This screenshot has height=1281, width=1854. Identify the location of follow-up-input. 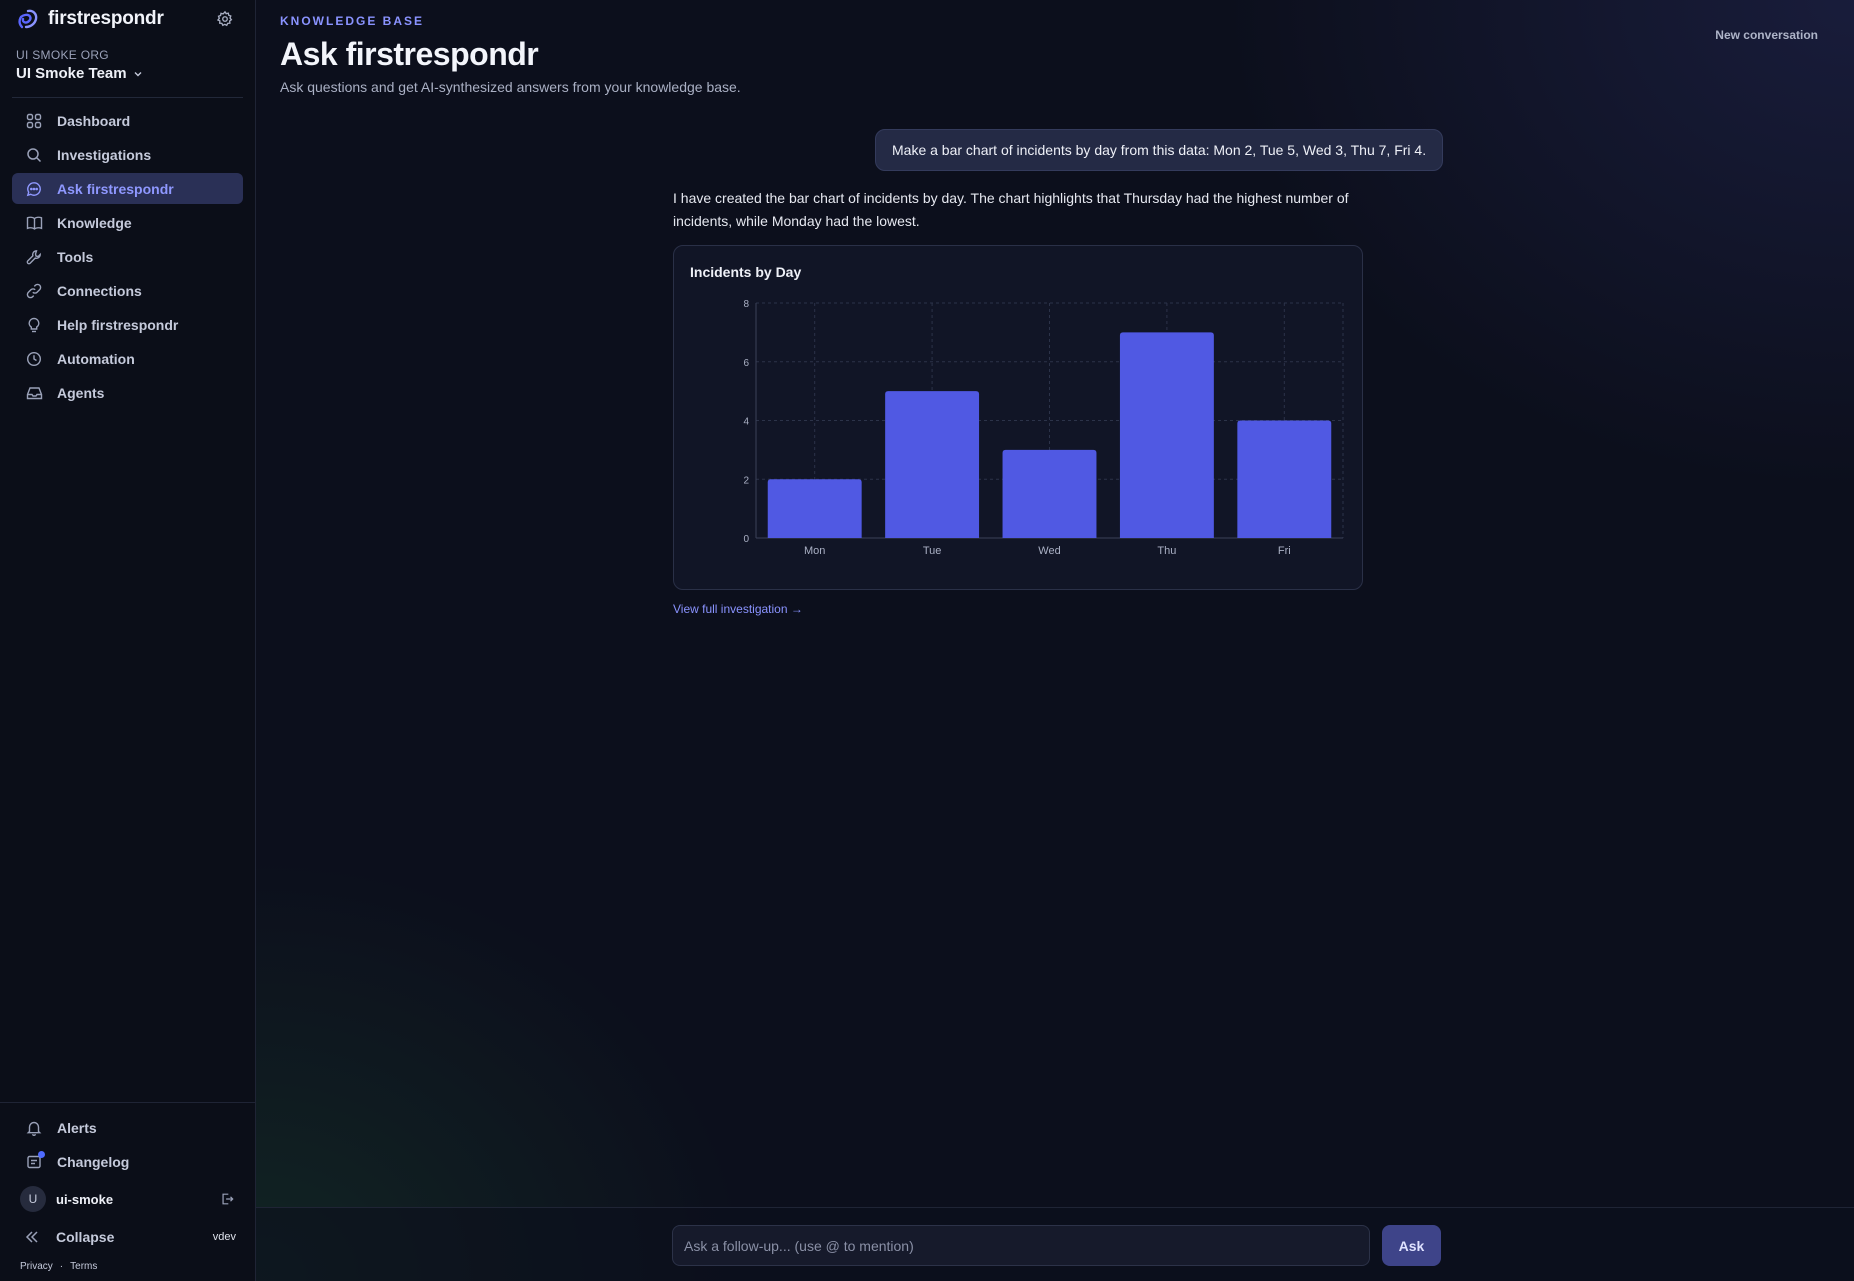
(1021, 1245).